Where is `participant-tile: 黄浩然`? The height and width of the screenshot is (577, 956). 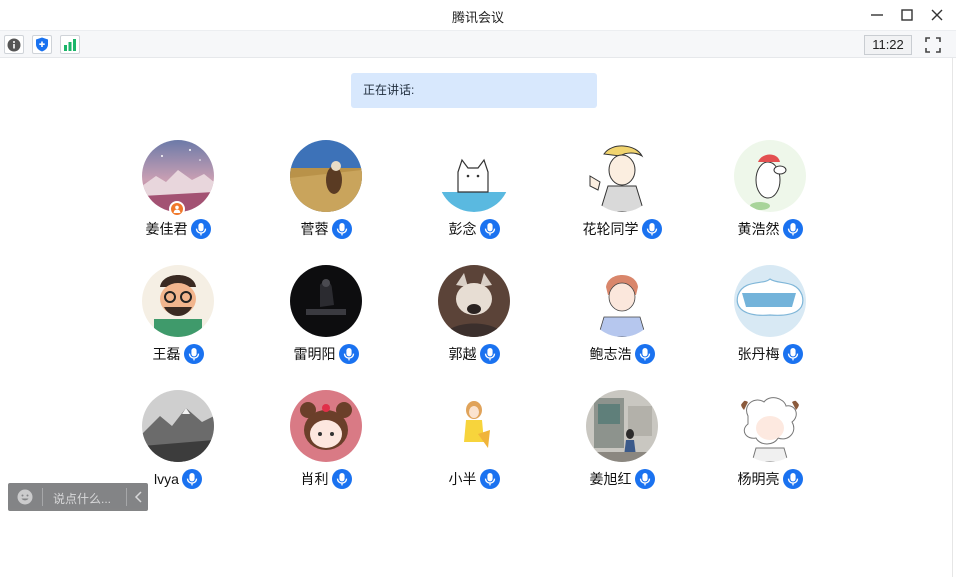 participant-tile: 黄浩然 is located at coordinates (770, 195).